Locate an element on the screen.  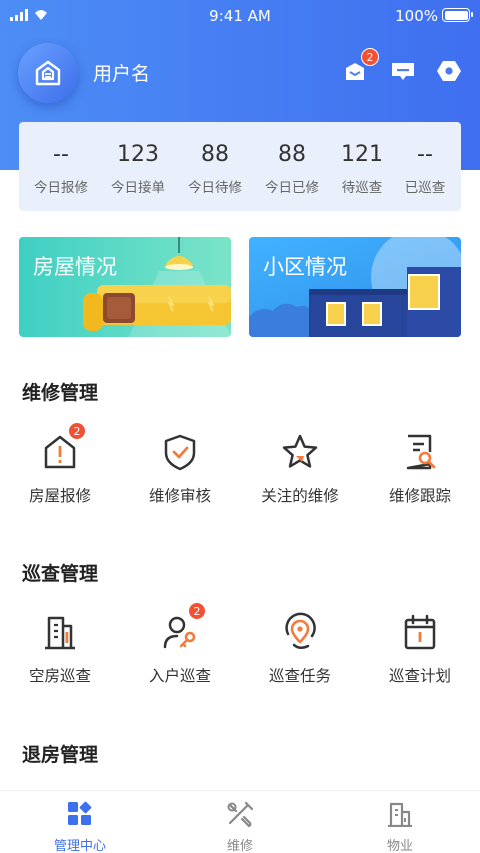
stat-today-repaired: 88 今日已修 is located at coordinates (292, 159).